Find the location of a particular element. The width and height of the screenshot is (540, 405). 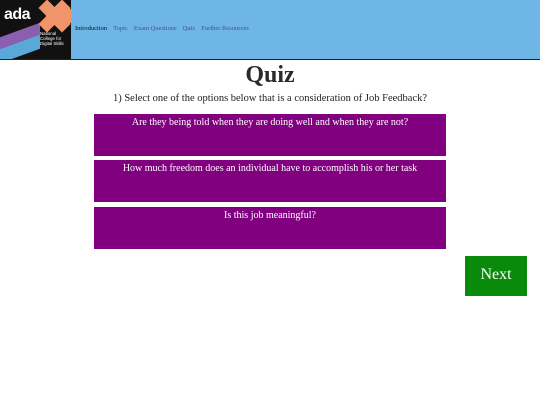

nav-item-exam-questions: Exam Questions is located at coordinates (155, 28).